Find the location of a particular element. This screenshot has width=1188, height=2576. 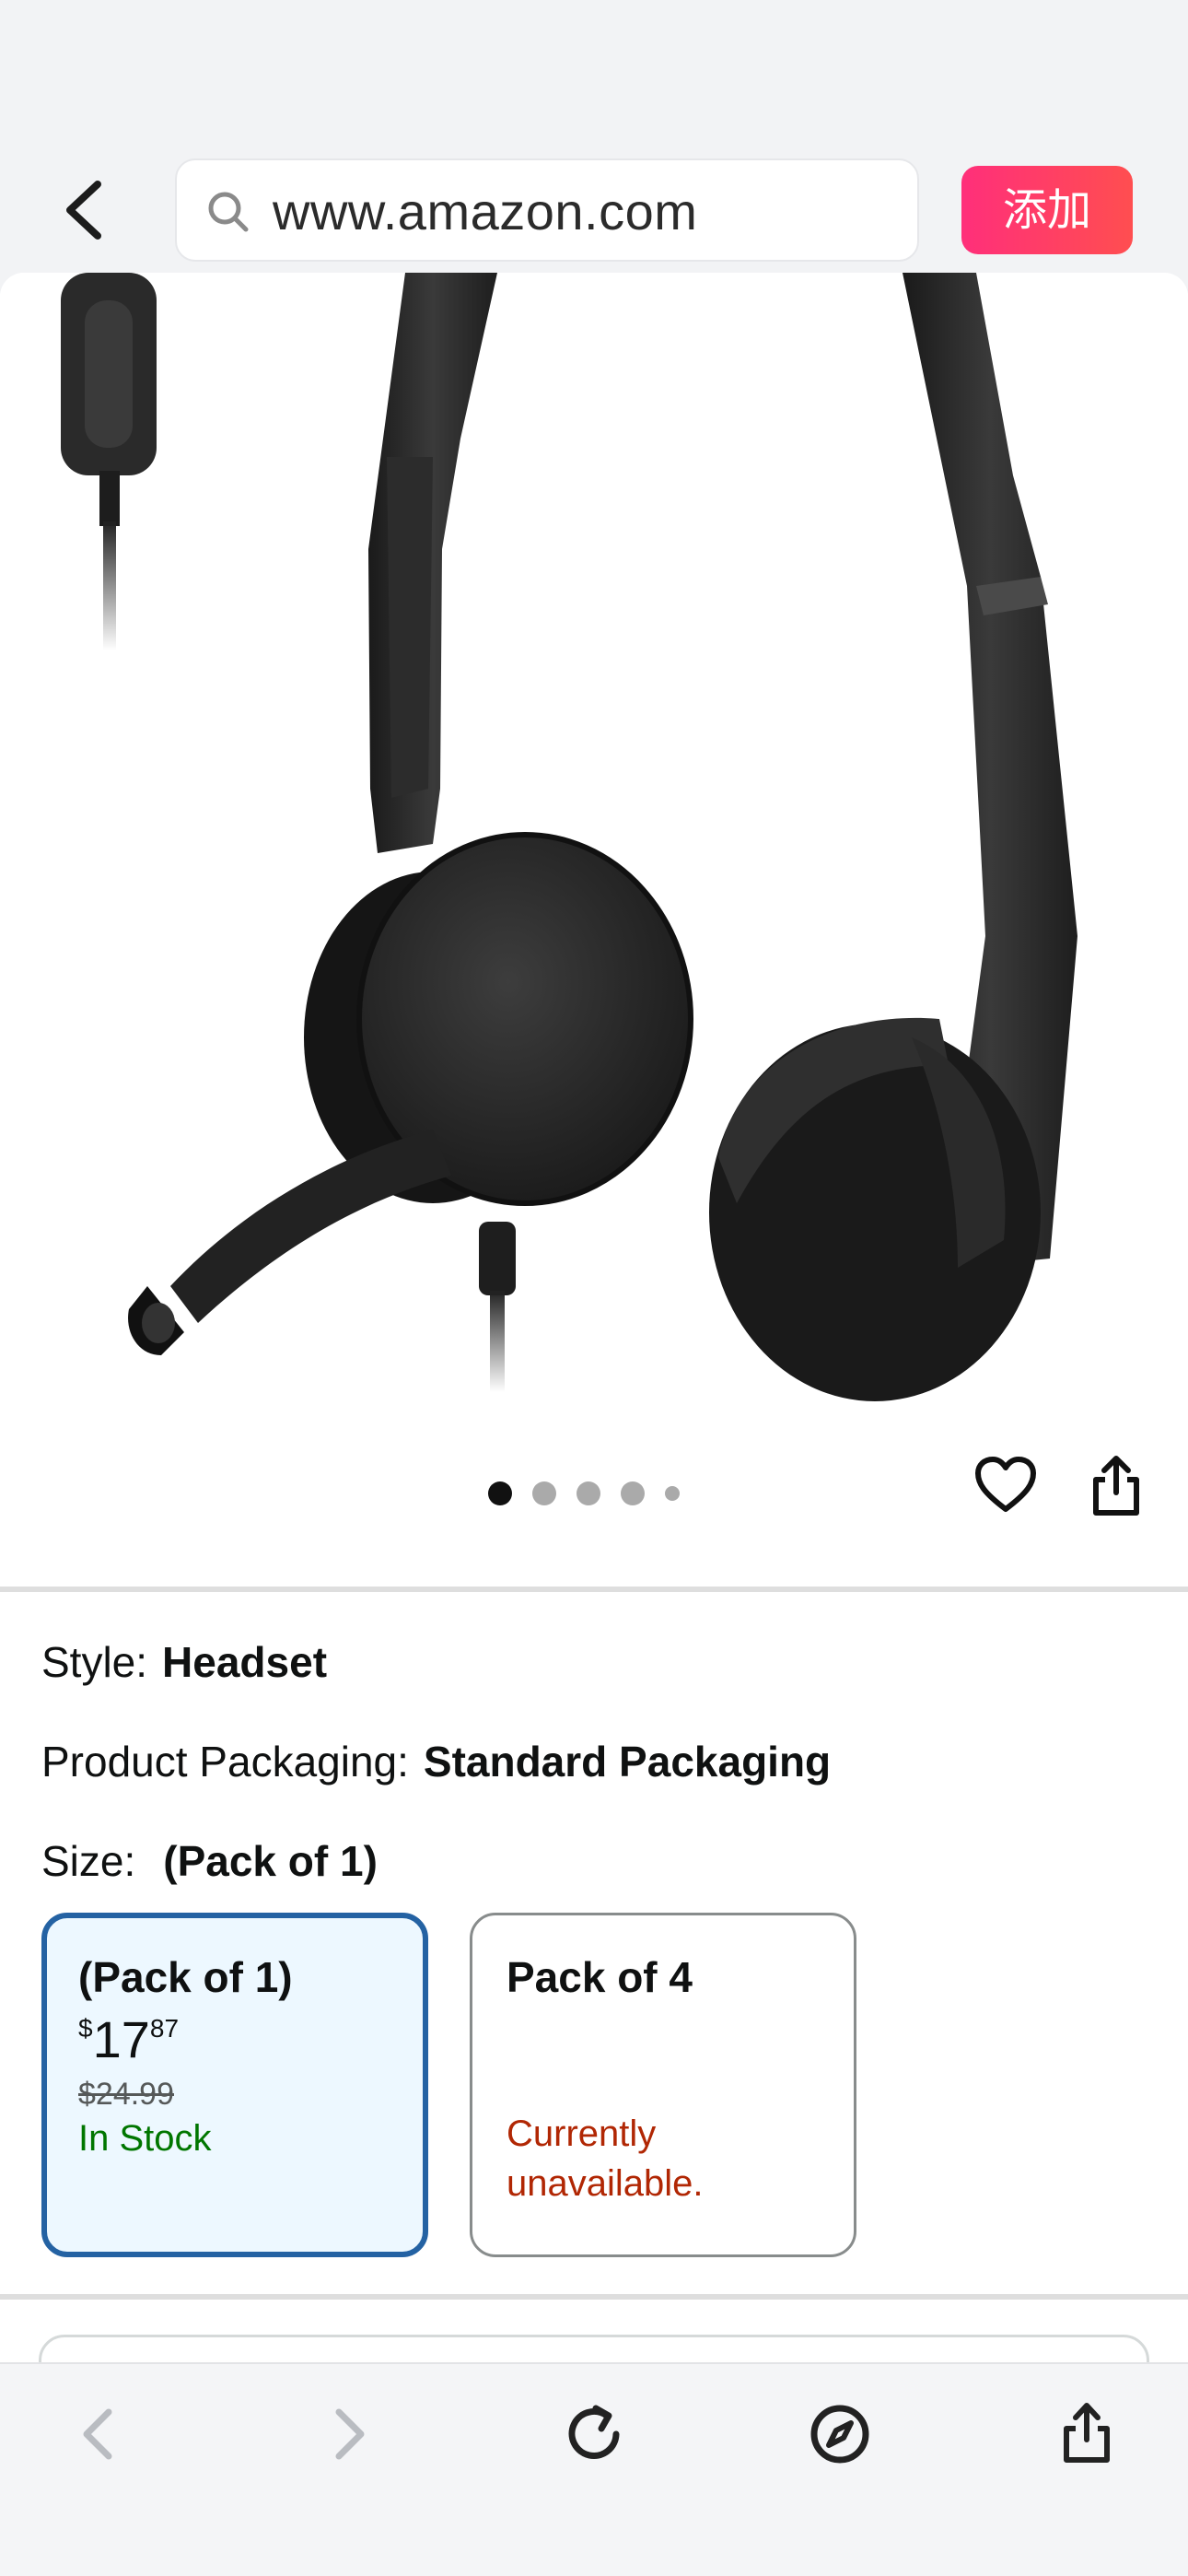

size-row: Size: (Pack of 1) is located at coordinates (209, 1861).